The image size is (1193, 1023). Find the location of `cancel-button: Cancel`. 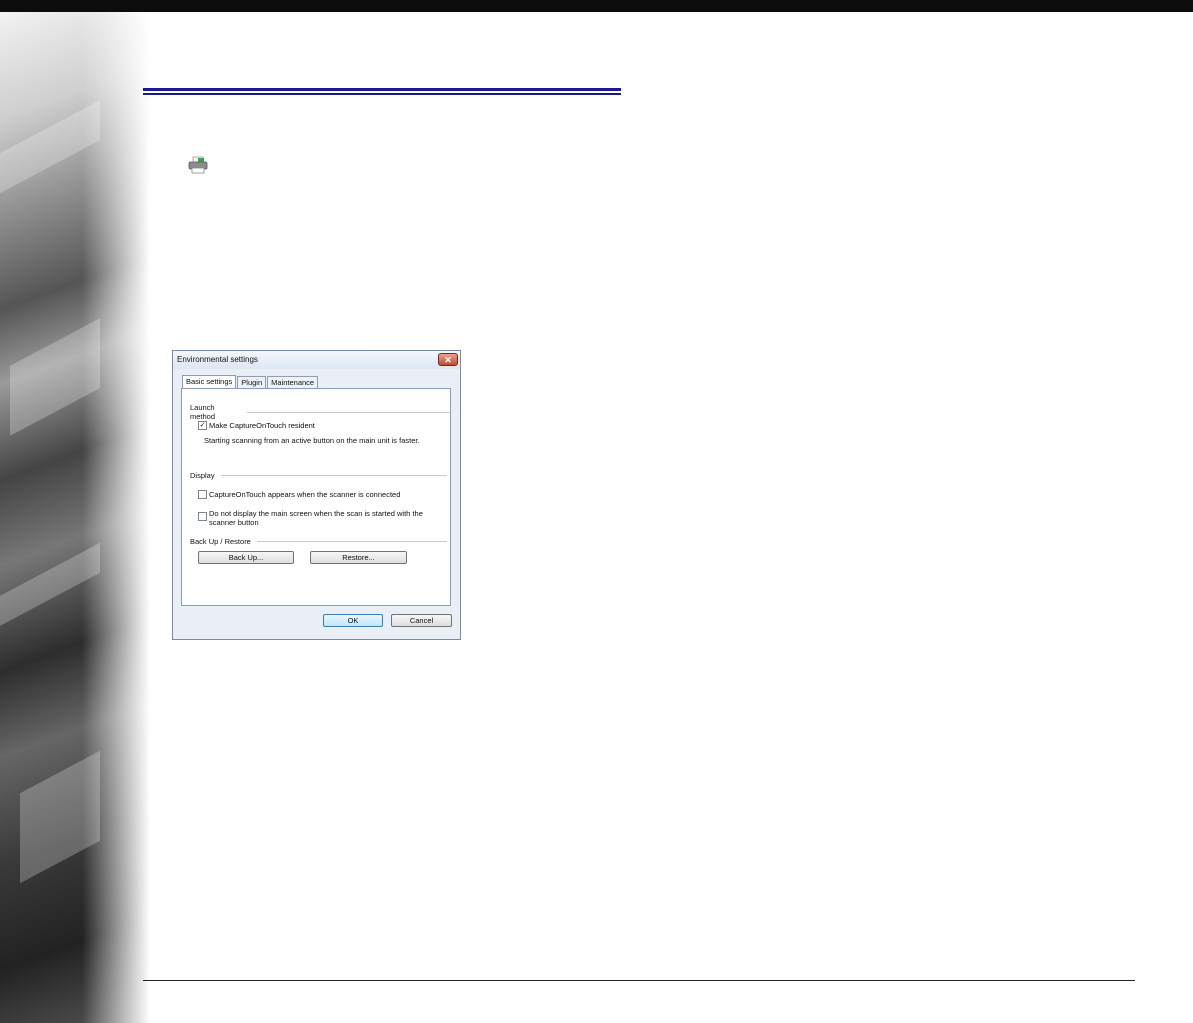

cancel-button: Cancel is located at coordinates (421, 620).